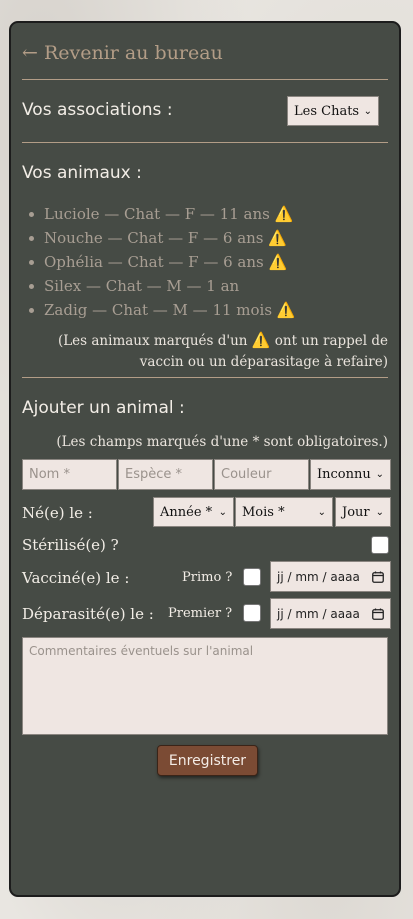 Image resolution: width=413 pixels, height=919 pixels. I want to click on birth-month-select: Mois * ⌄, so click(284, 512).